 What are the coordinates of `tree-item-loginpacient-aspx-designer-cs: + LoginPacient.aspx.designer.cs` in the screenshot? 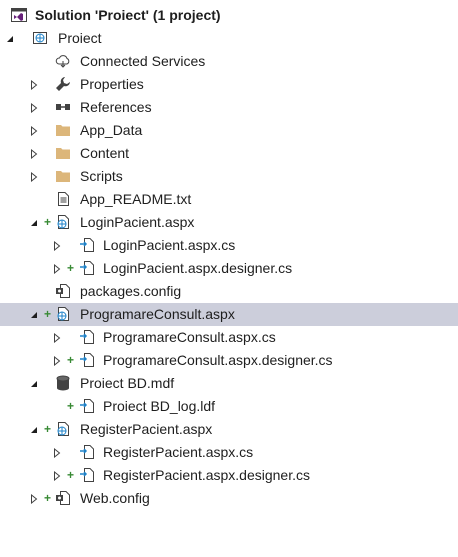 It's located at (229, 268).